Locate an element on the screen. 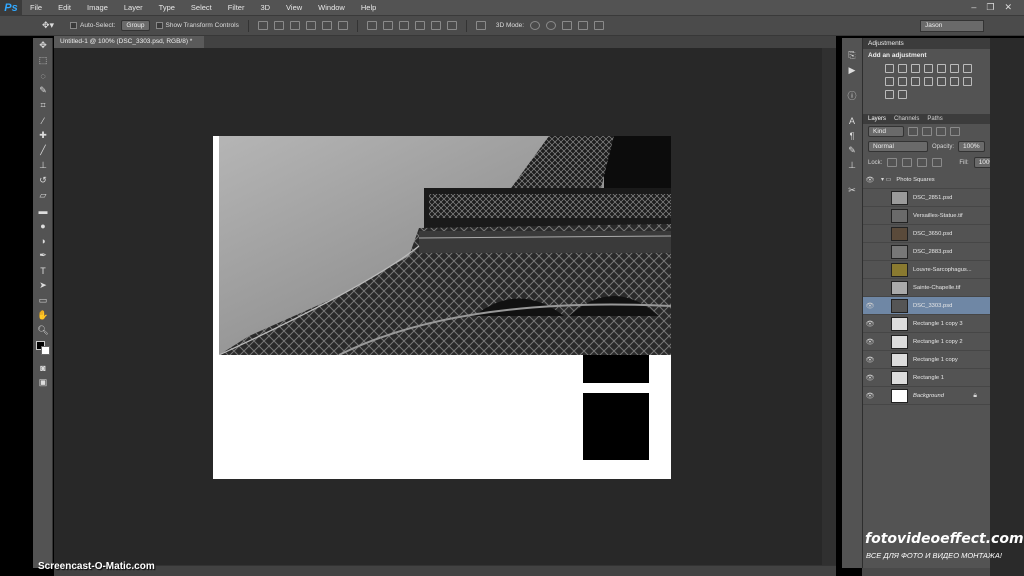  align-right-icon is located at coordinates (342, 25).